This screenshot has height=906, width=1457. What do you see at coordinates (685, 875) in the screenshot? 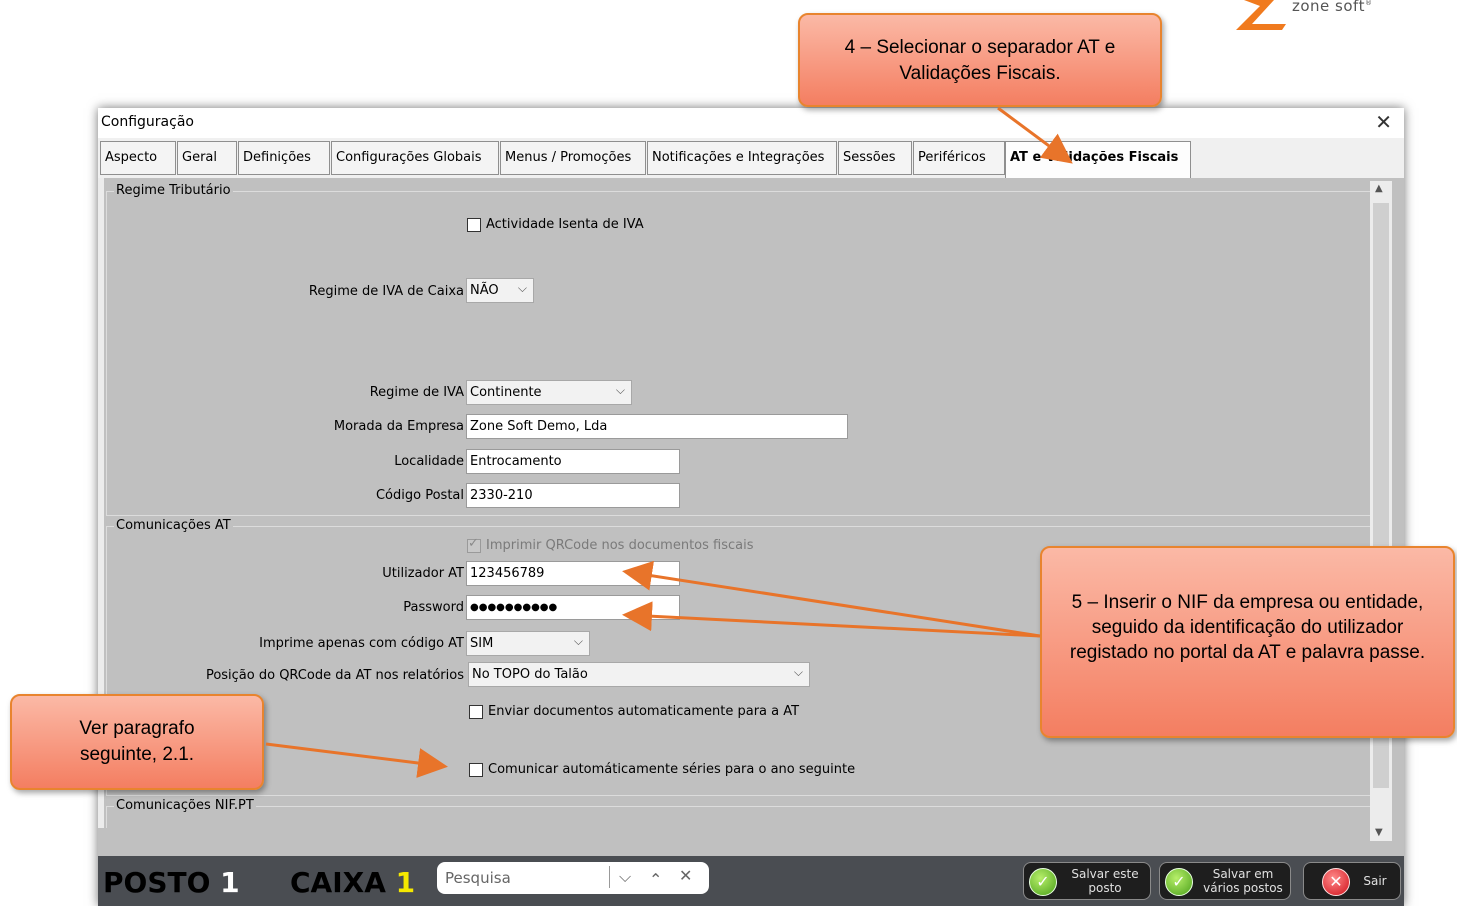
I see `clear-icon: ✕` at bounding box center [685, 875].